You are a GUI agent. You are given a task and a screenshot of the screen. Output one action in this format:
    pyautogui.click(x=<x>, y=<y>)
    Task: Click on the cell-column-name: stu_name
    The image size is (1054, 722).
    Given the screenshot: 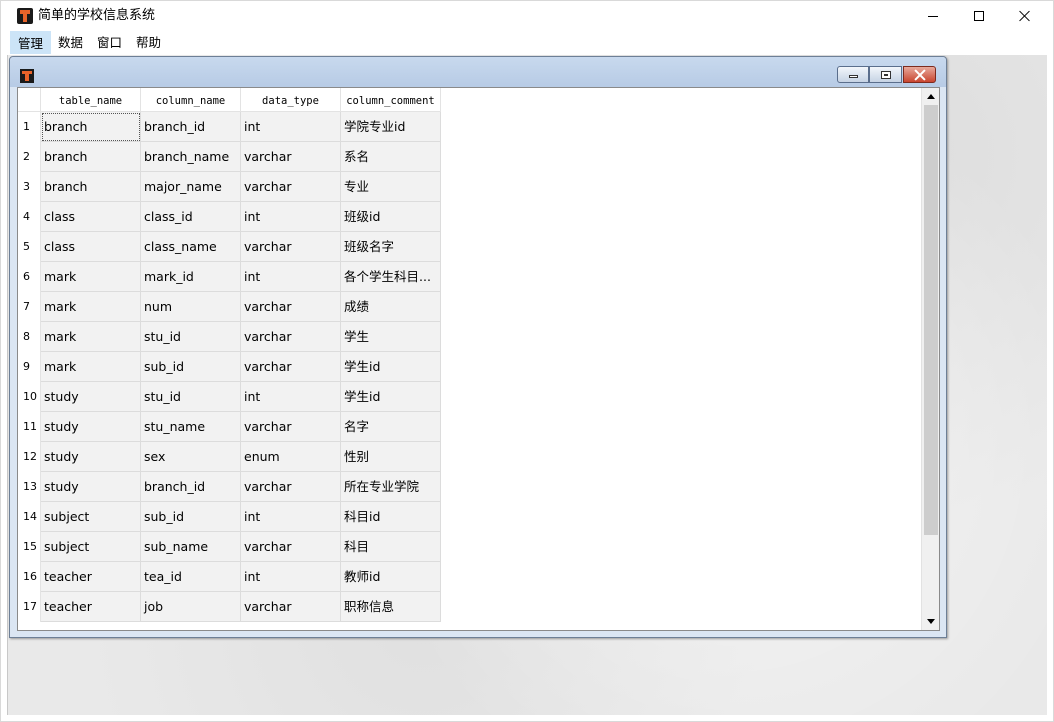 What is the action you would take?
    pyautogui.click(x=191, y=427)
    